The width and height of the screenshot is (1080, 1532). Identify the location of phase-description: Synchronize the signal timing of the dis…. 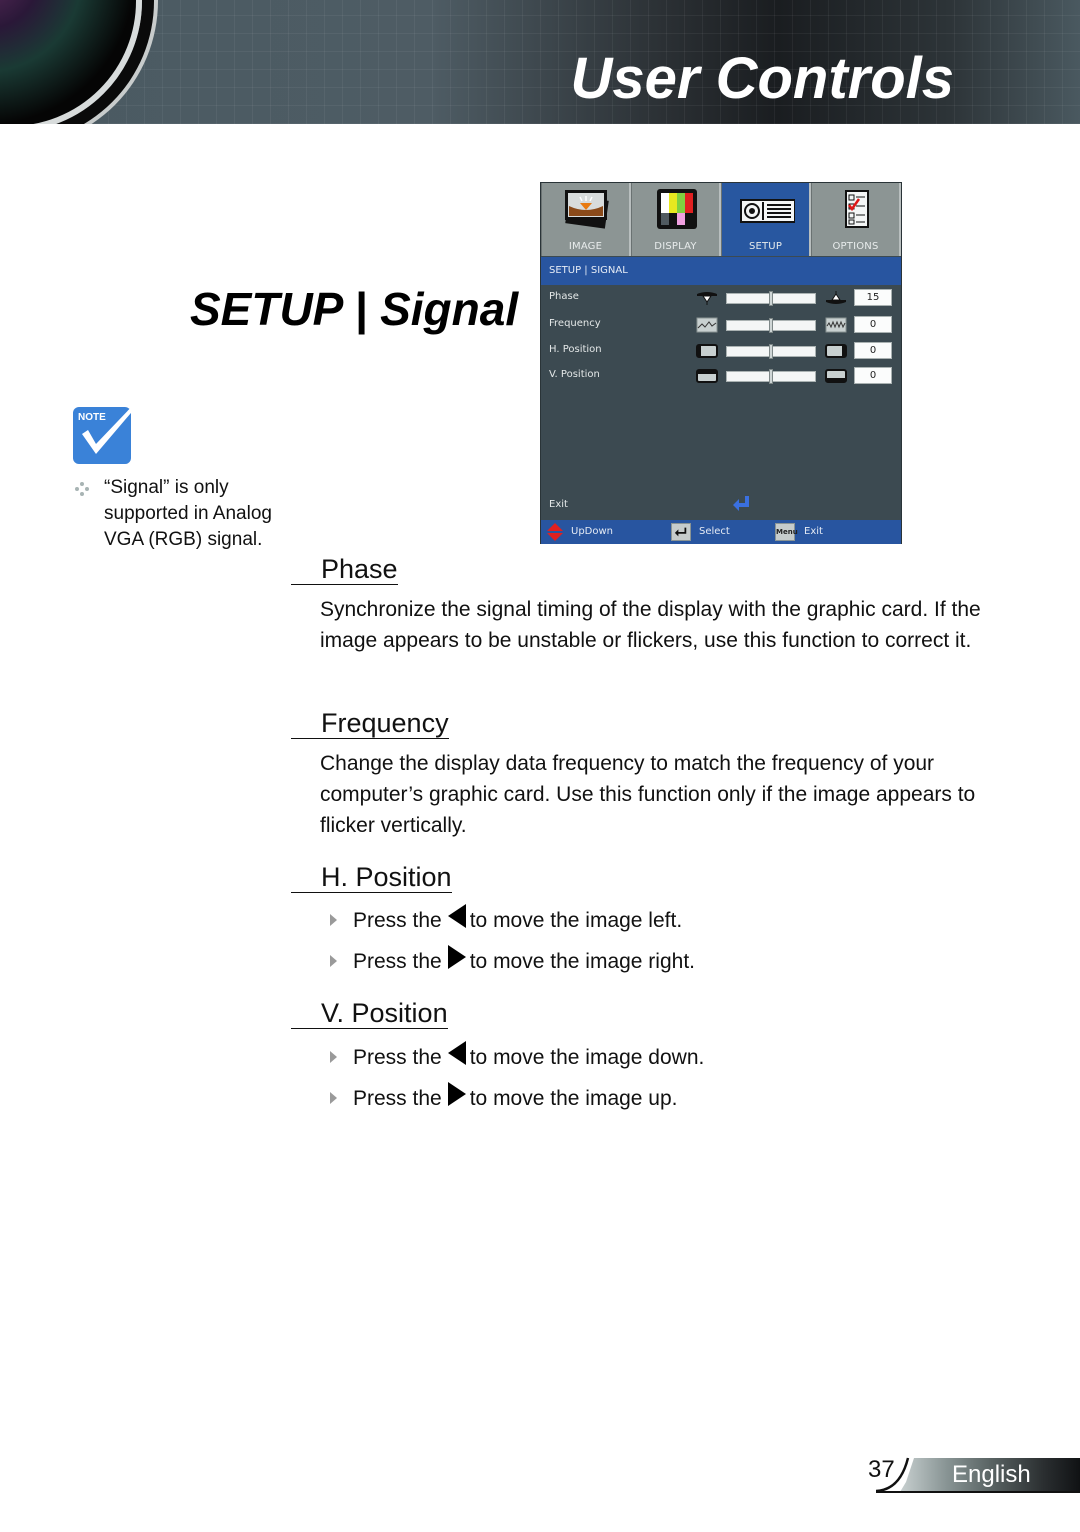
(650, 625).